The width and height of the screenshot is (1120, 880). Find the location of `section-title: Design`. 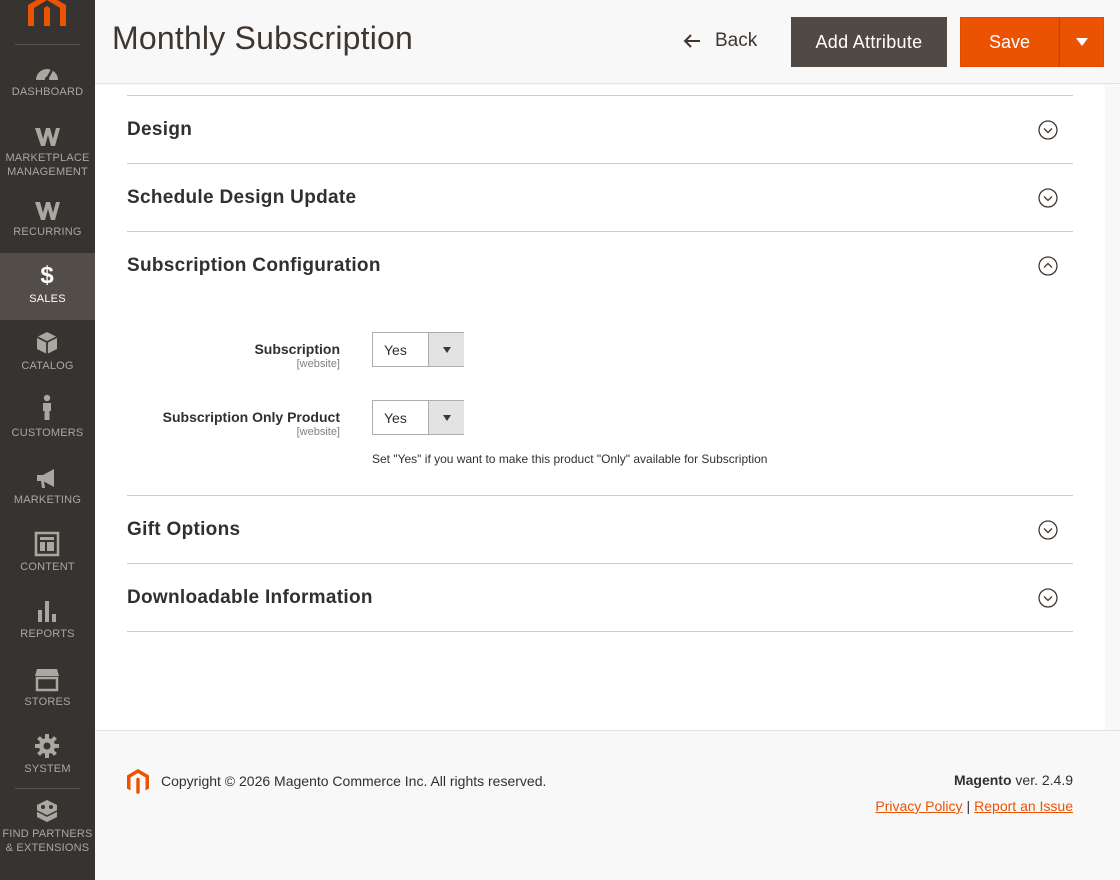

section-title: Design is located at coordinates (160, 129).